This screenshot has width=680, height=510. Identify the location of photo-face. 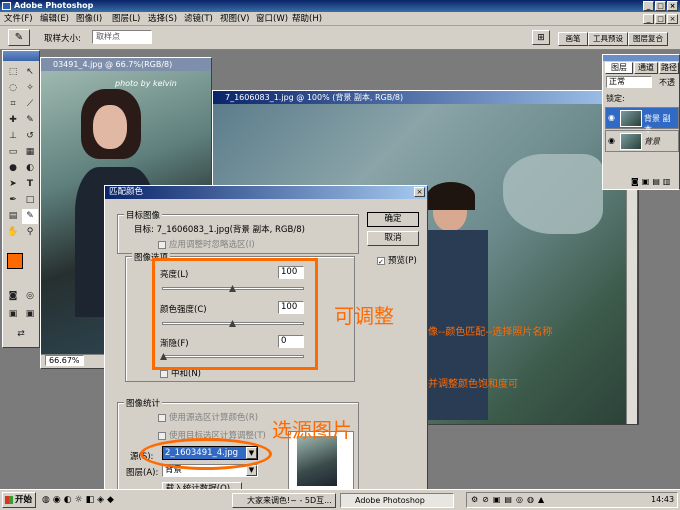
(110, 127).